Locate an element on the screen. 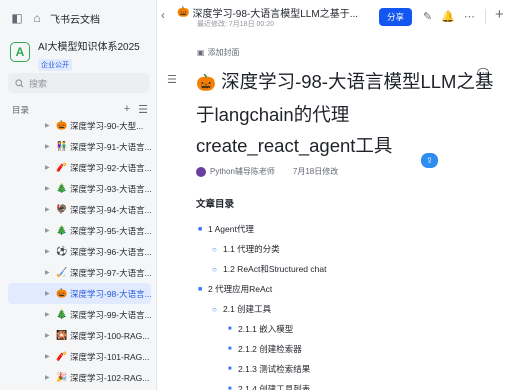  toc-item: ○ 1.1 代理的分类 is located at coordinates (351, 249).